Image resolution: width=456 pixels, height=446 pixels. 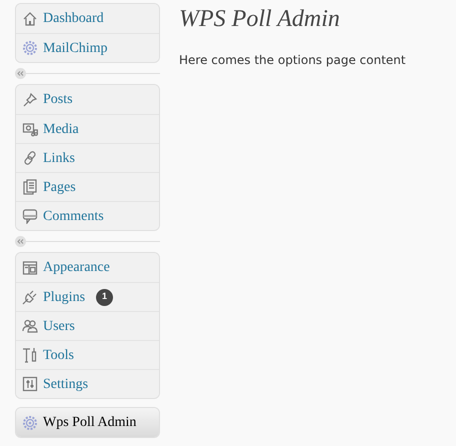 What do you see at coordinates (87, 296) in the screenshot?
I see `menu-item: Plugins 1` at bounding box center [87, 296].